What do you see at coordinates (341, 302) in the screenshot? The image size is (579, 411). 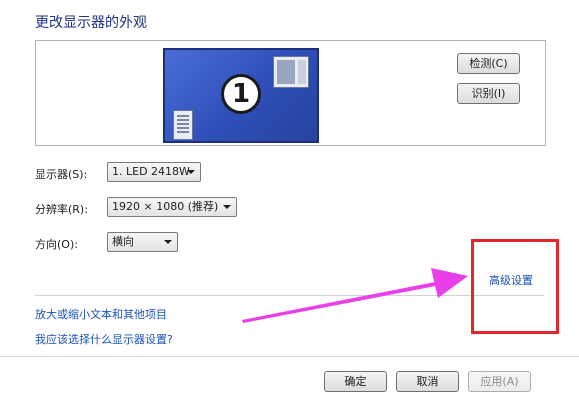 I see `annotation-arrow-shaft` at bounding box center [341, 302].